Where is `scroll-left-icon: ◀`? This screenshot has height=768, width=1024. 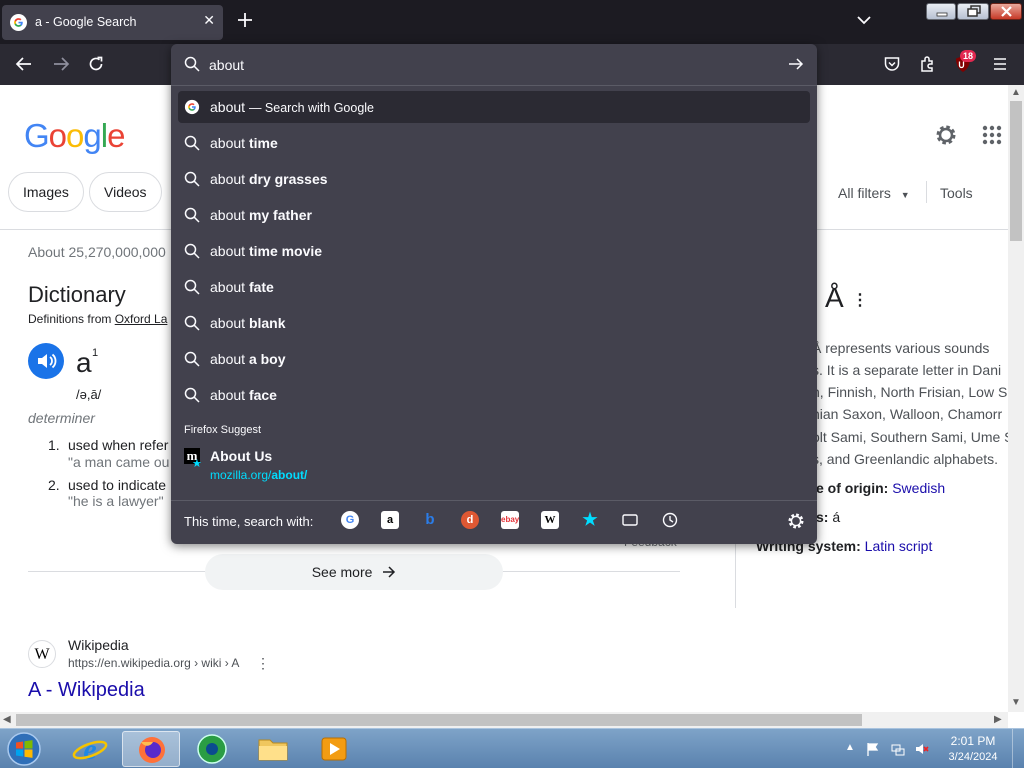
scroll-left-icon: ◀ is located at coordinates (7, 719).